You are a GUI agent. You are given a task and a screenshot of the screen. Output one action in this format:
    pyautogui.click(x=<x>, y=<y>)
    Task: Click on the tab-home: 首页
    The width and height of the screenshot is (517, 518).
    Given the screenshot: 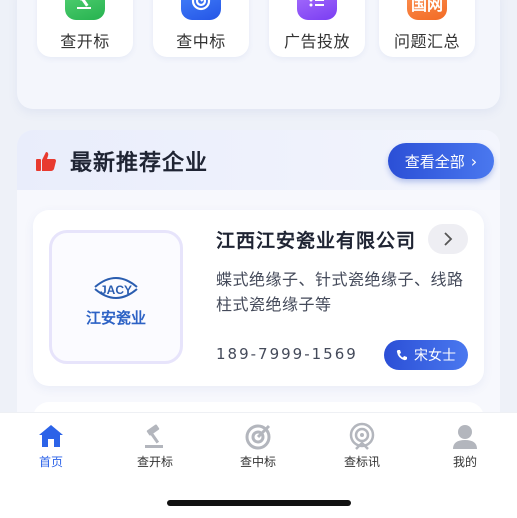 What is the action you would take?
    pyautogui.click(x=51, y=445)
    